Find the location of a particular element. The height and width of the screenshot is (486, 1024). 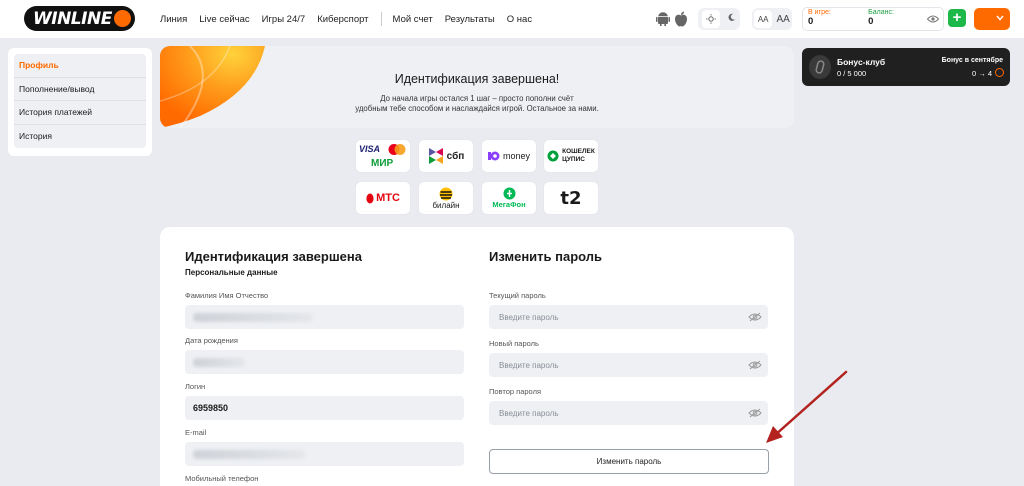

apple-icon is located at coordinates (681, 19).